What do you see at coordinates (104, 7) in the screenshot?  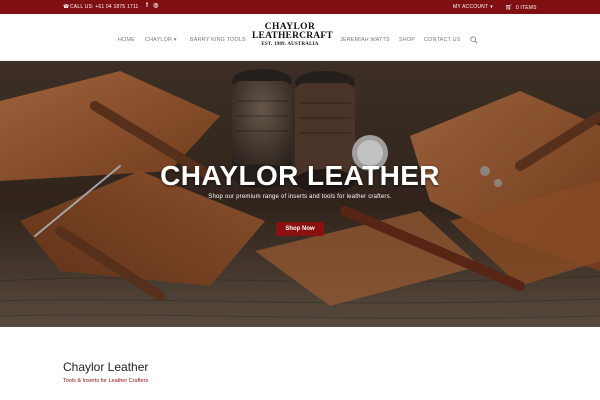 I see `phone-text: CALL US: +61 04 1875 1711` at bounding box center [104, 7].